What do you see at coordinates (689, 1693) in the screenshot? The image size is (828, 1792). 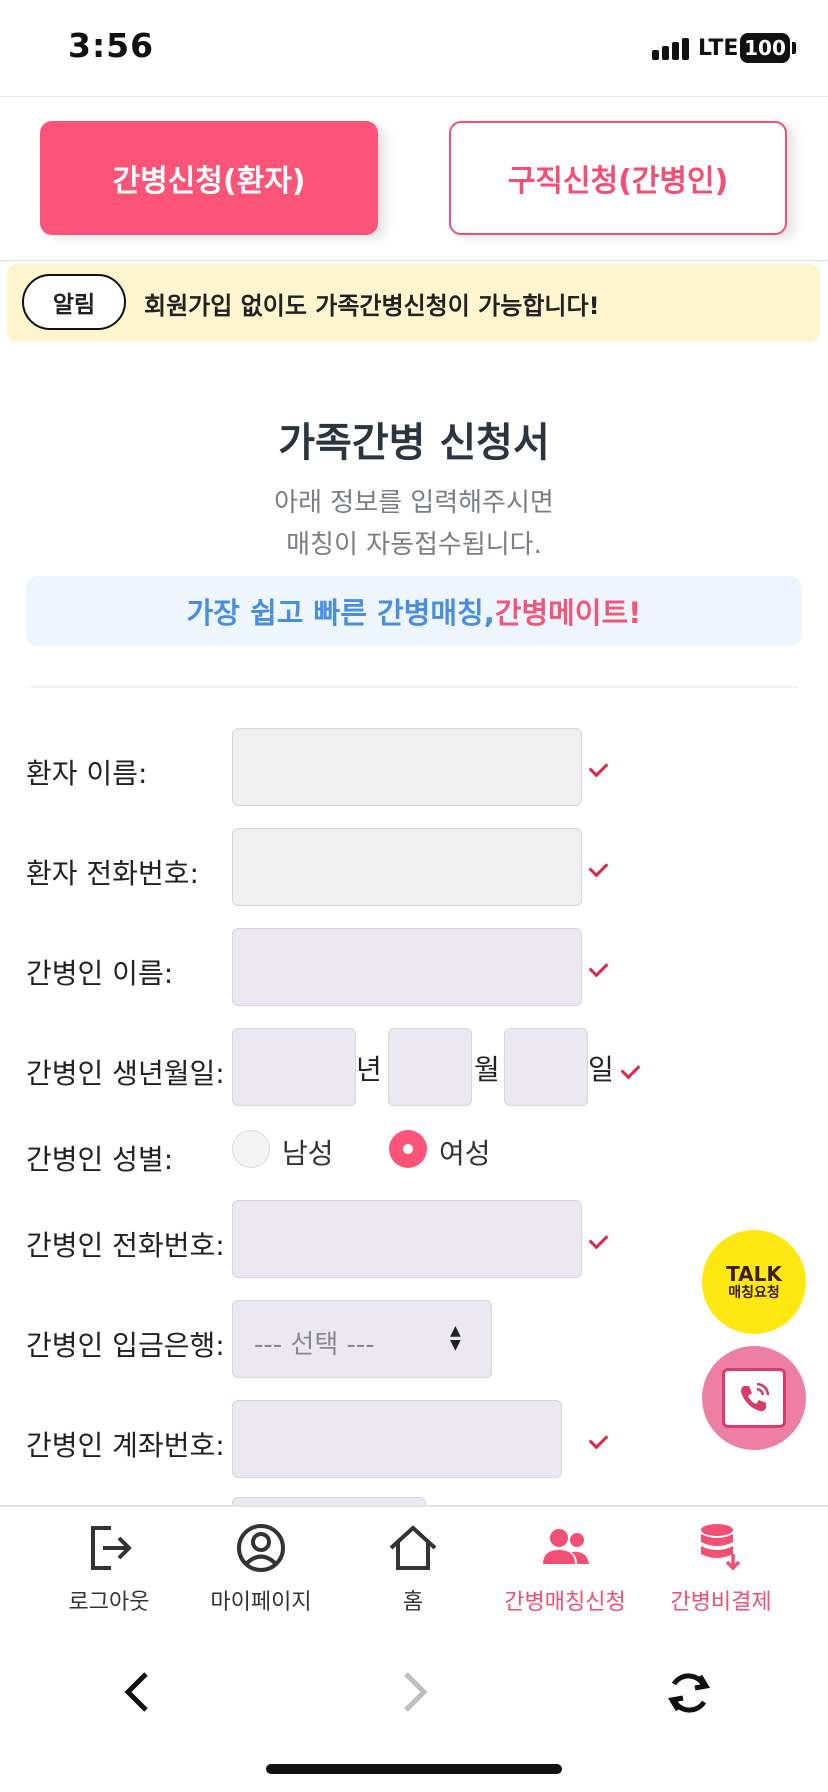 I see `refresh-icon` at bounding box center [689, 1693].